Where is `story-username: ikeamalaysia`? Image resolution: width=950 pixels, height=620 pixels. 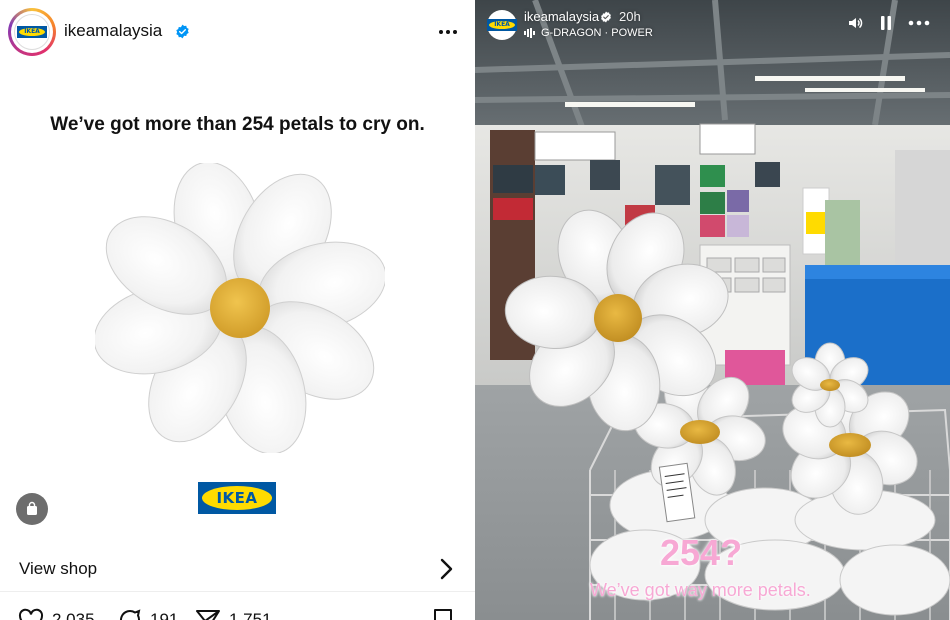 story-username: ikeamalaysia is located at coordinates (561, 16).